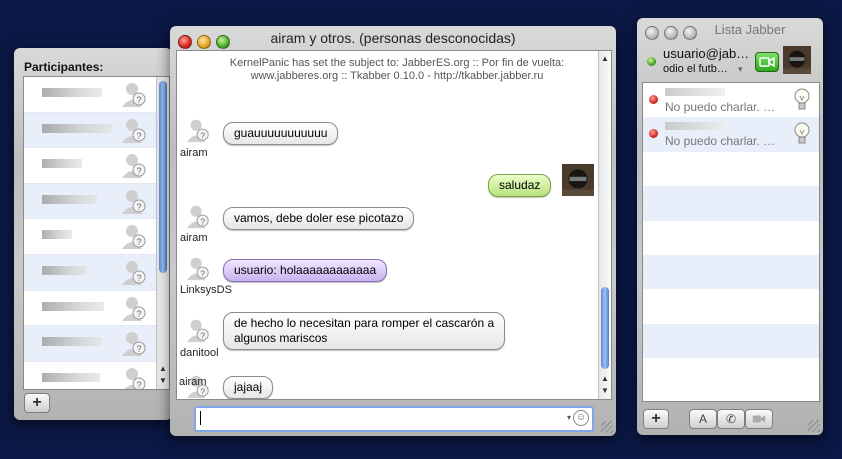  I want to click on own-message-bubble: saludaz, so click(520, 185).